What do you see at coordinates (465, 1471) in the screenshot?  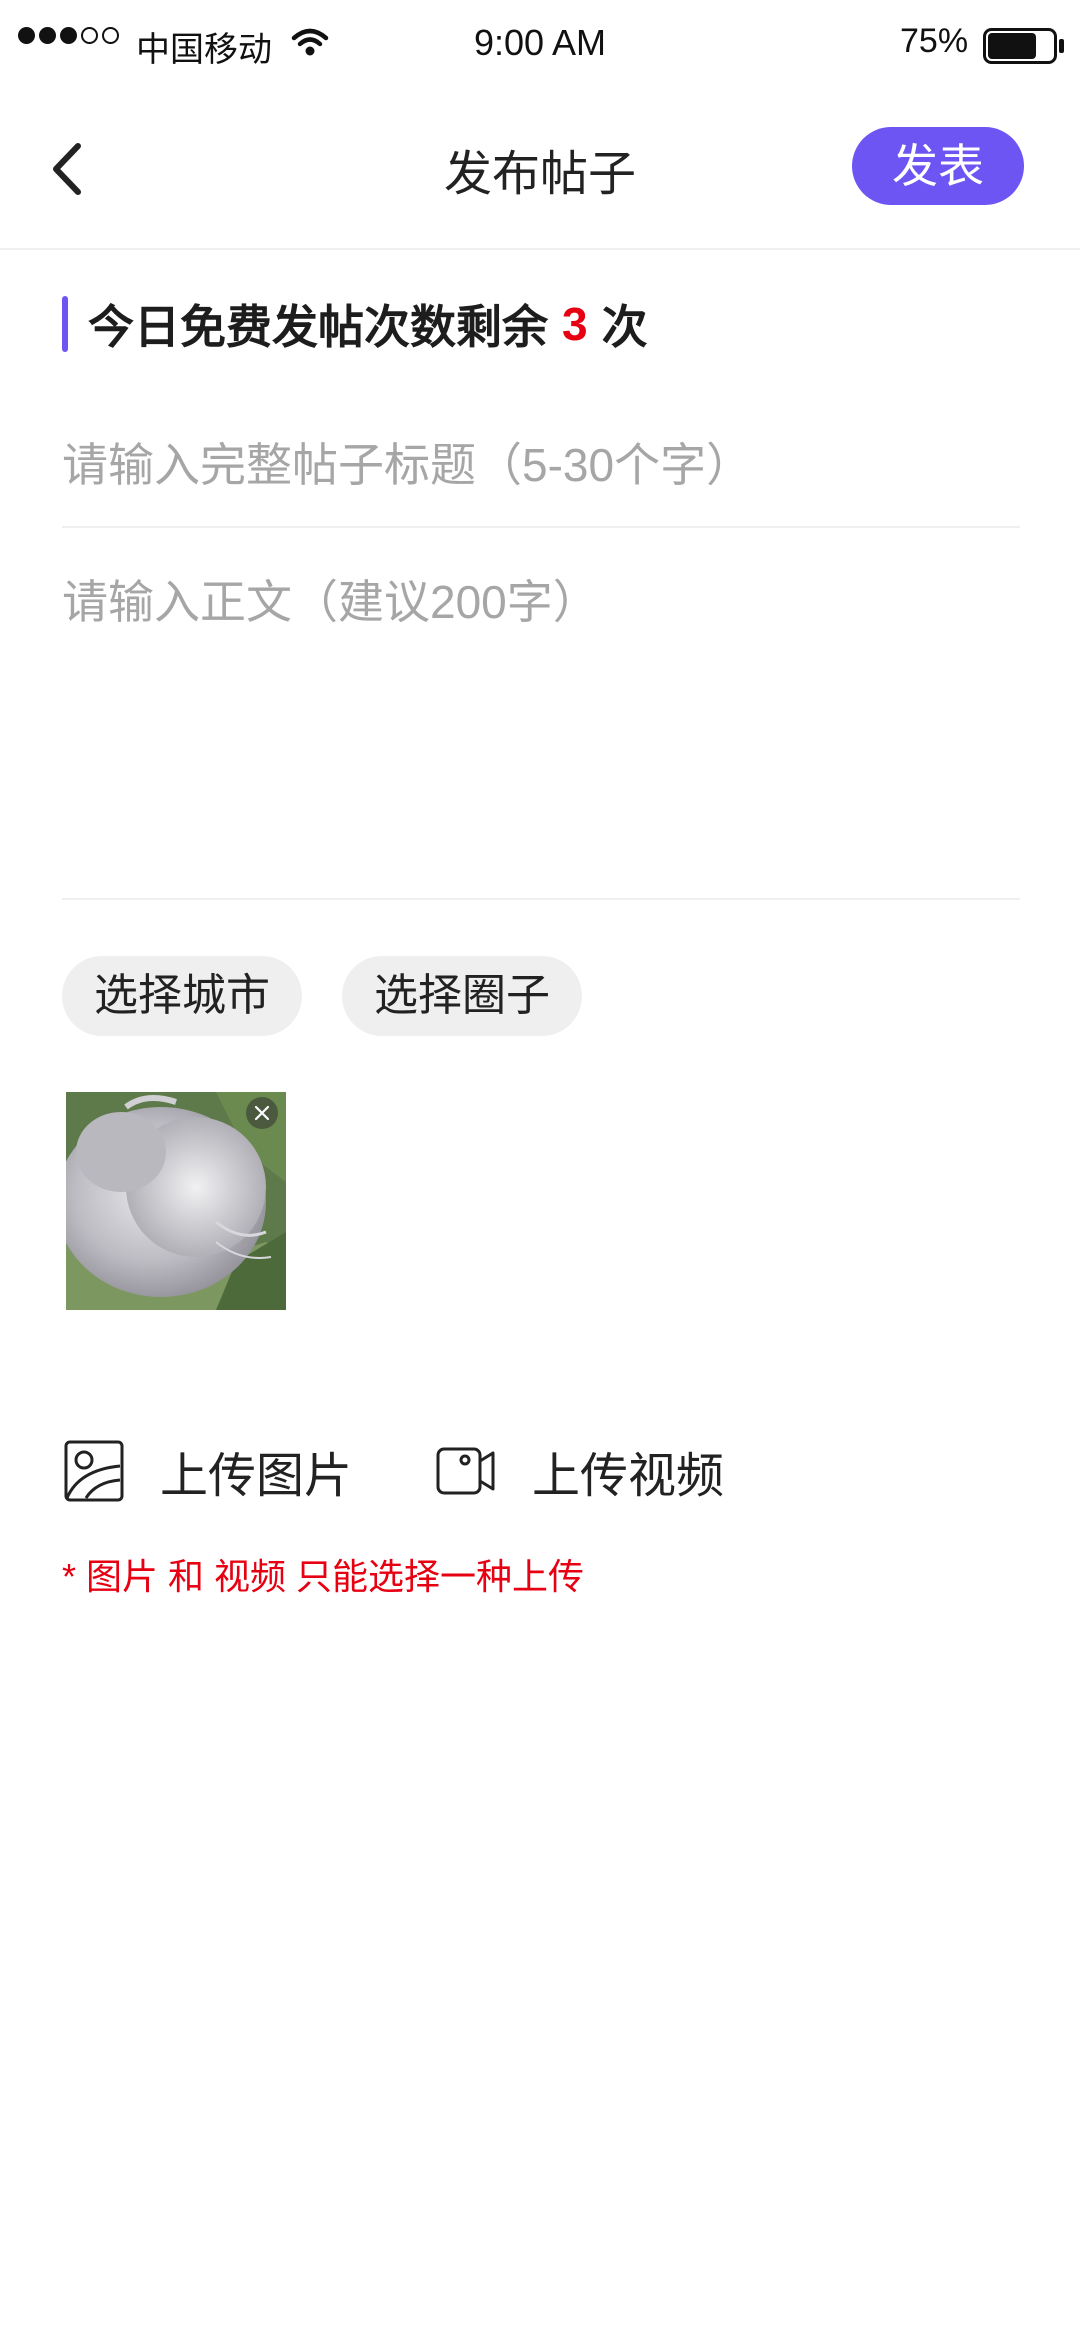 I see `video-camera-icon` at bounding box center [465, 1471].